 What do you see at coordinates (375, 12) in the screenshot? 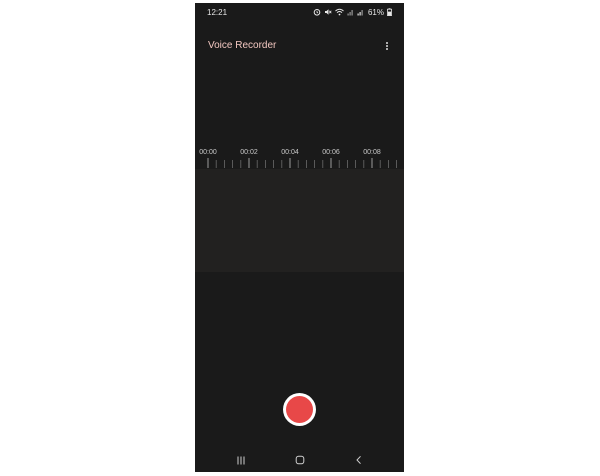
I see `battery-percentage: 61%` at bounding box center [375, 12].